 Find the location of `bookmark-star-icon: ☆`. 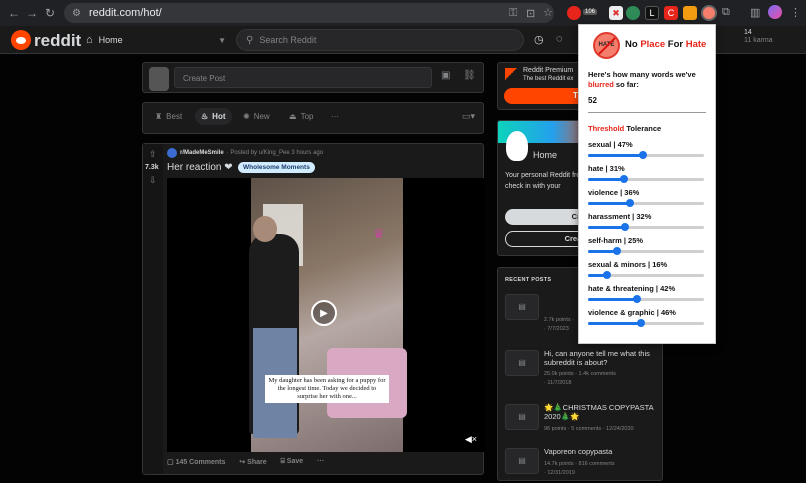

bookmark-star-icon: ☆ is located at coordinates (548, 12).